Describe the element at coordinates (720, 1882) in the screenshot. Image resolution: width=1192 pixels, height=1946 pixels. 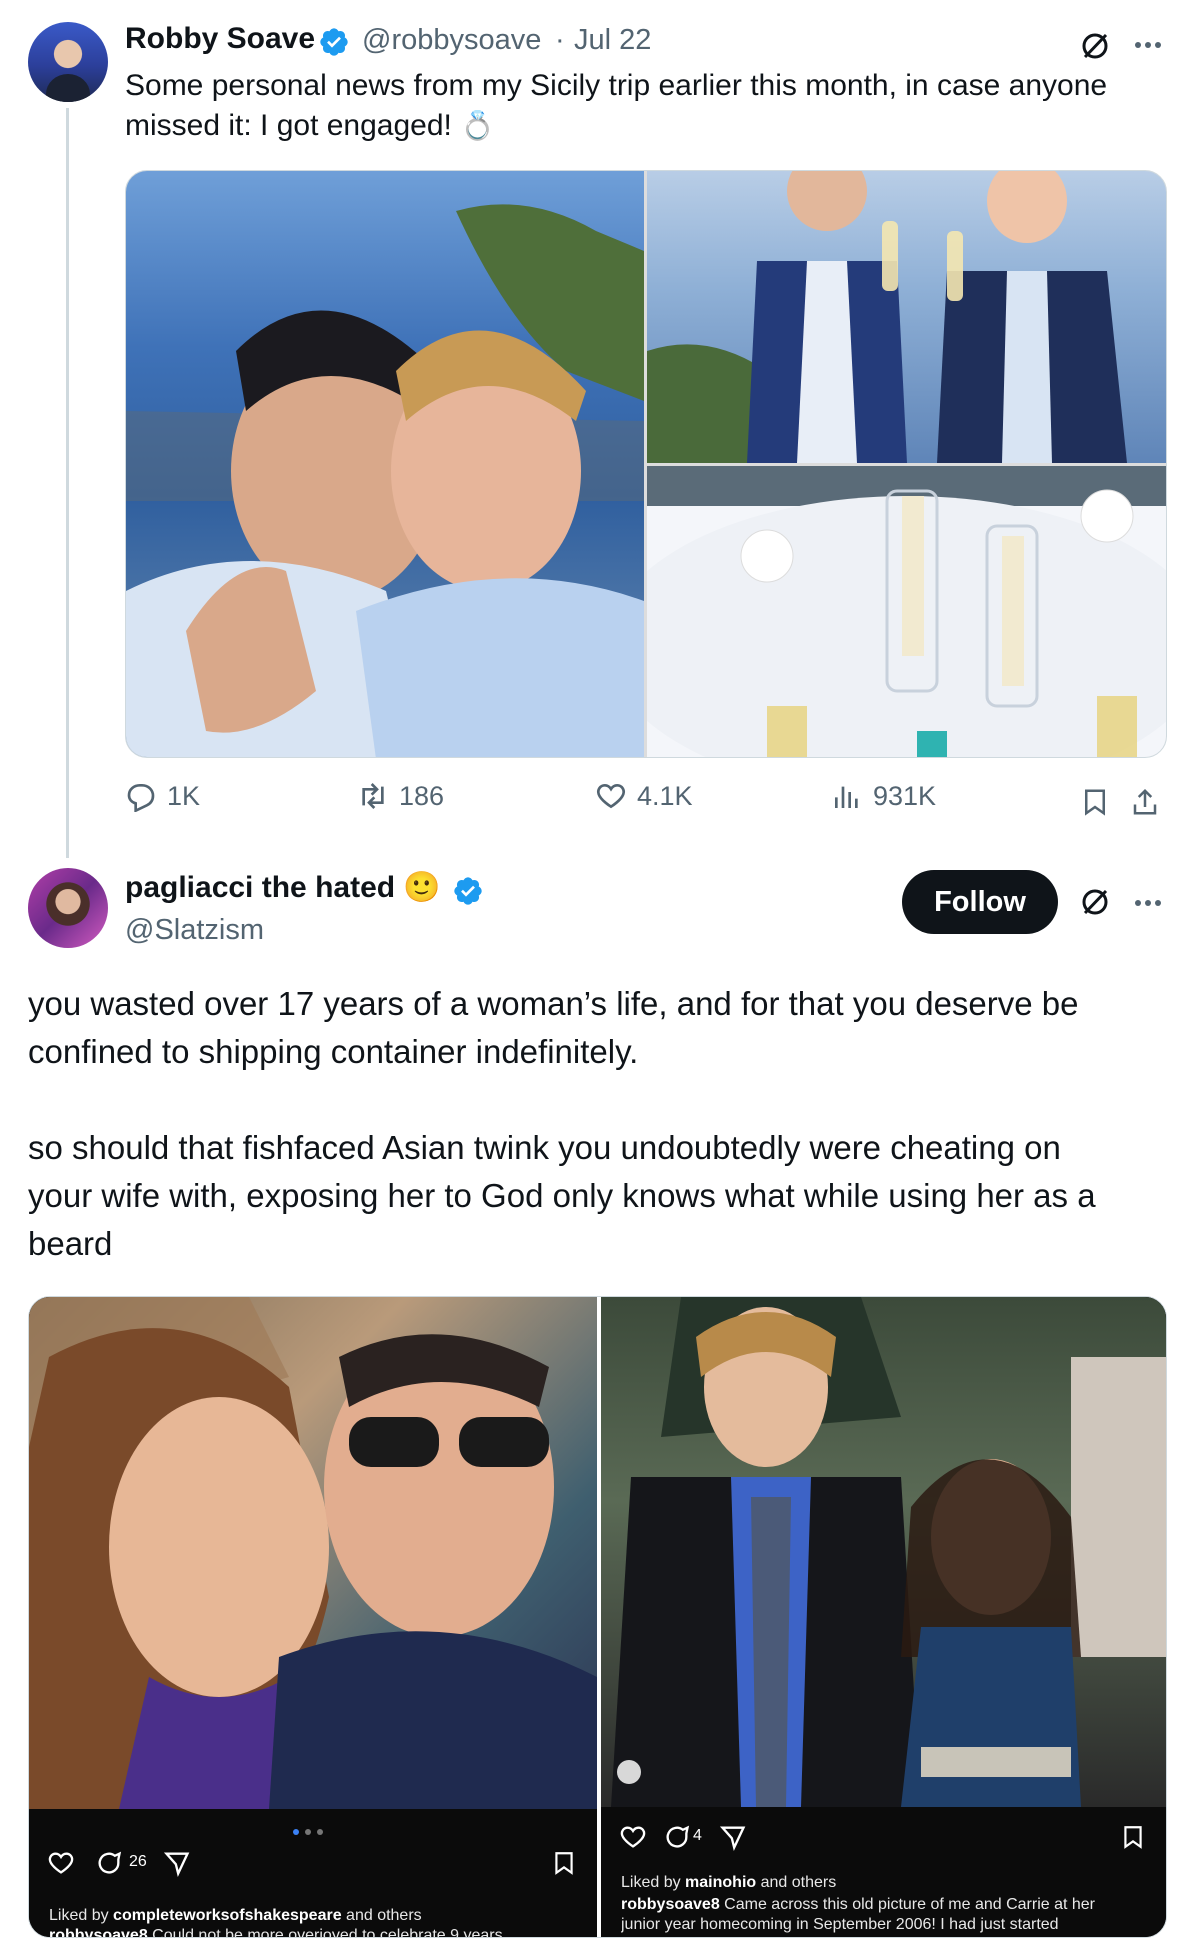
I see `liked-by-user: mainohio` at that location.